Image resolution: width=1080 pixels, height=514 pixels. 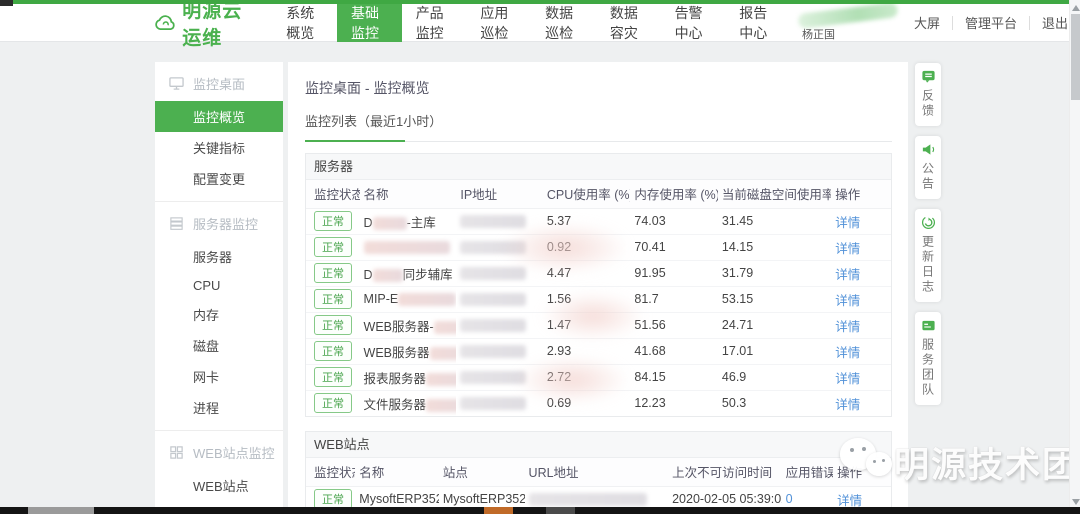 What do you see at coordinates (818, 34) in the screenshot?
I see `user-name: 杨正国` at bounding box center [818, 34].